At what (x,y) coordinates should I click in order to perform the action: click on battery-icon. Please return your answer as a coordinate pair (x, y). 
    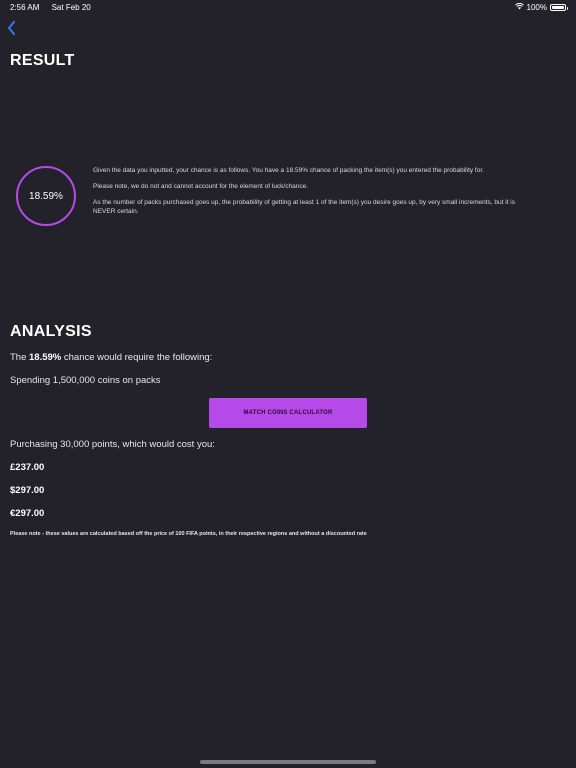
    Looking at the image, I should click on (559, 7).